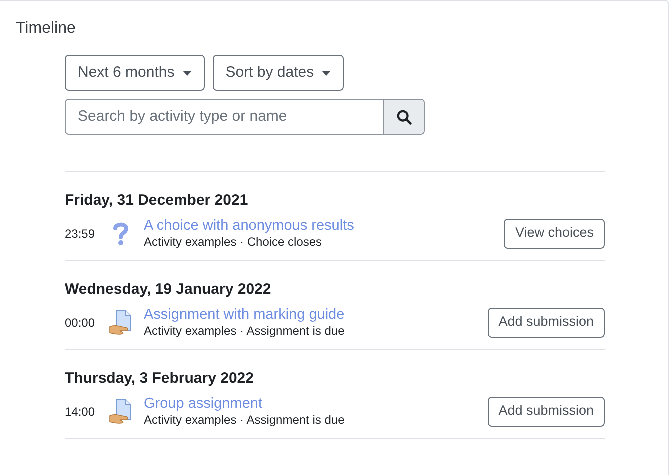 The image size is (669, 475). Describe the element at coordinates (46, 29) in the screenshot. I see `block-title: Timeline` at that location.